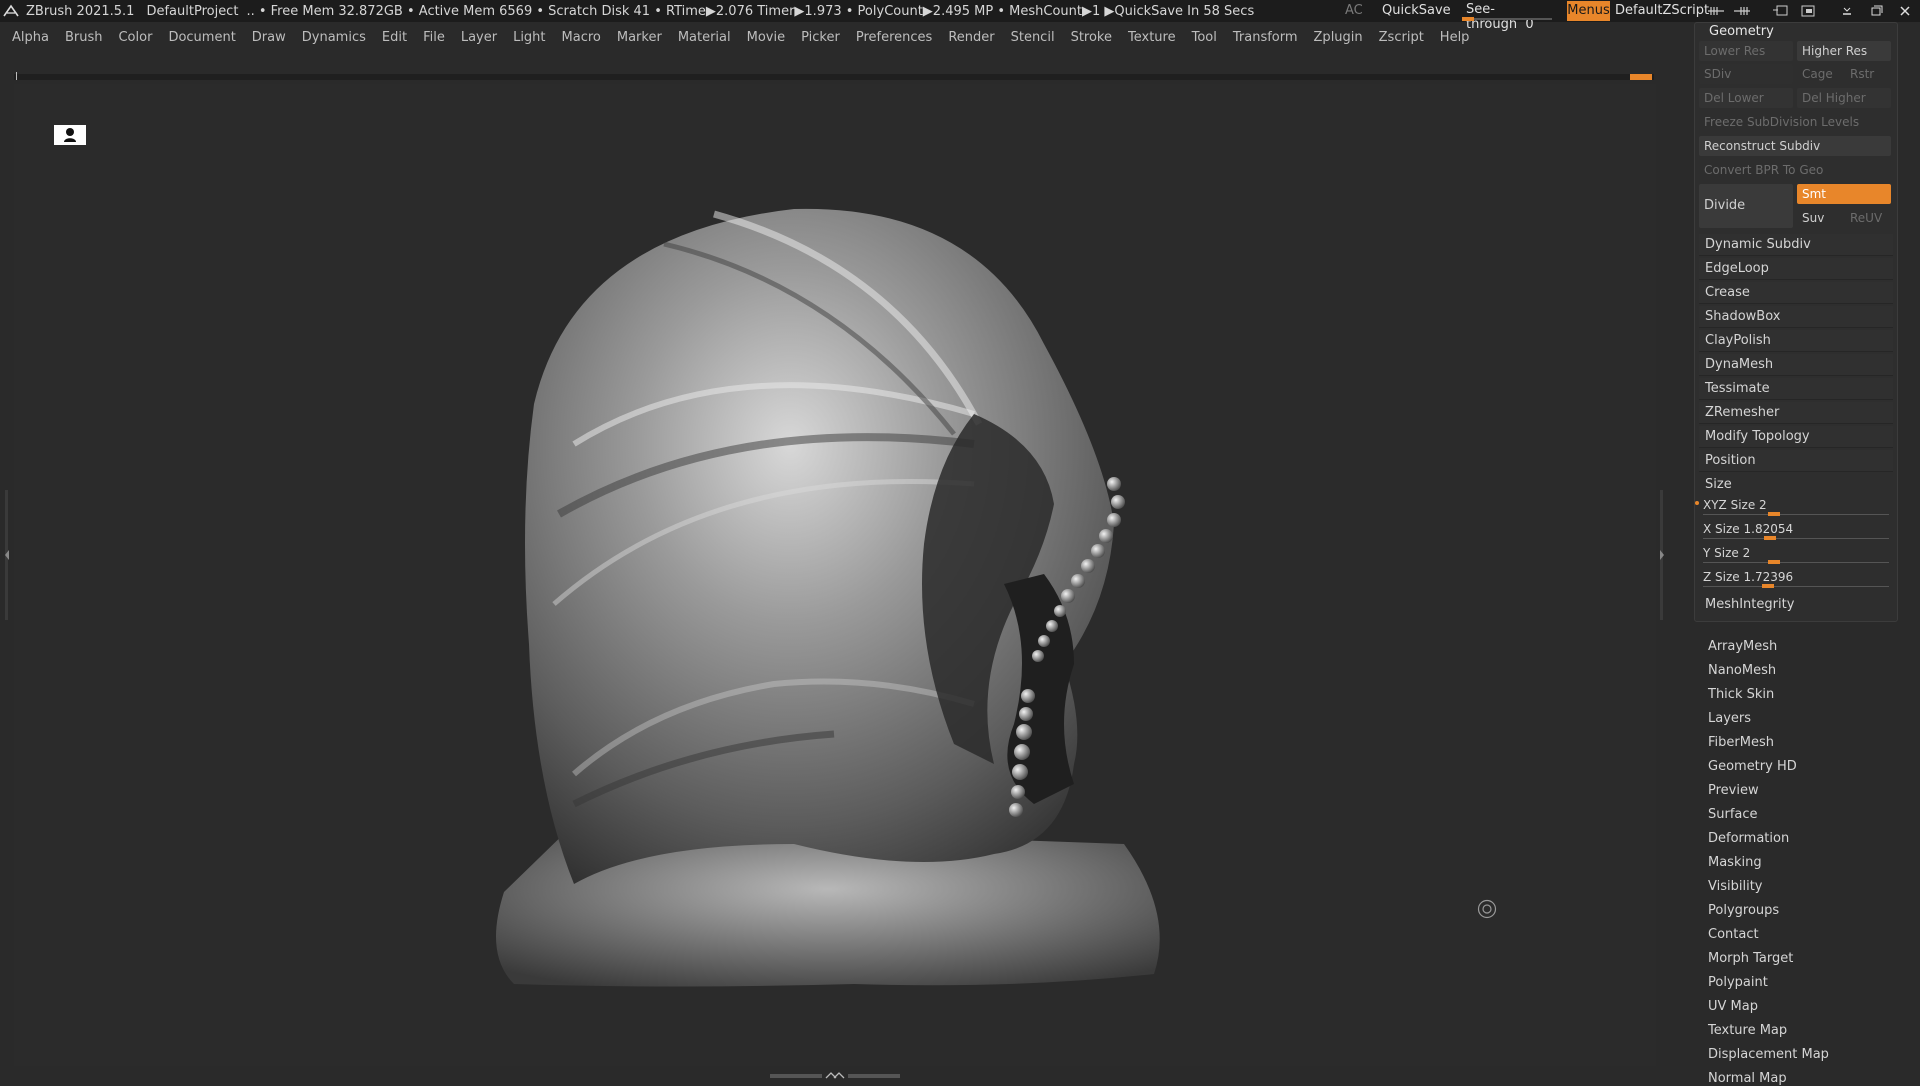 The height and width of the screenshot is (1086, 1920). Describe the element at coordinates (1741, 694) in the screenshot. I see `subpalette-thick-skin: Thick Skin` at that location.